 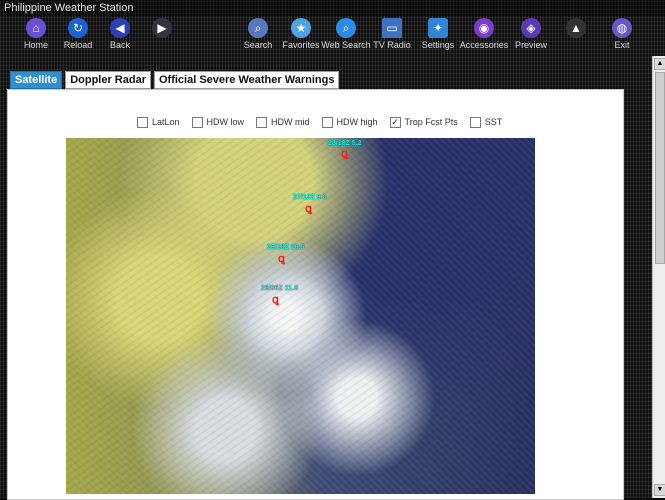 I want to click on window-title: Philippine Weather Station, so click(x=332, y=8).